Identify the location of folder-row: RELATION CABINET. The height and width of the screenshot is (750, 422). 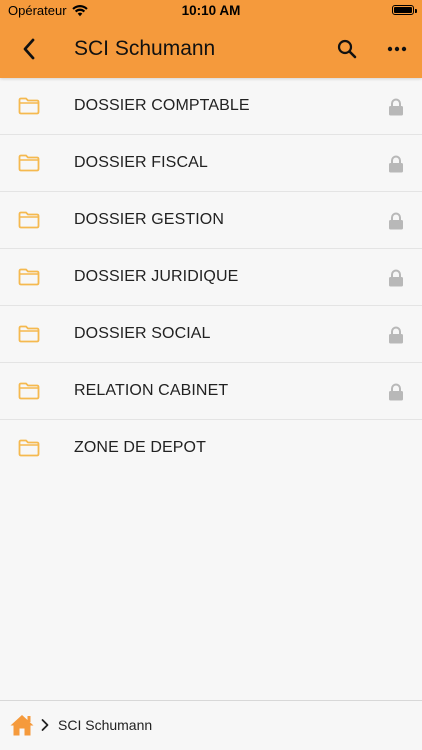
(211, 391).